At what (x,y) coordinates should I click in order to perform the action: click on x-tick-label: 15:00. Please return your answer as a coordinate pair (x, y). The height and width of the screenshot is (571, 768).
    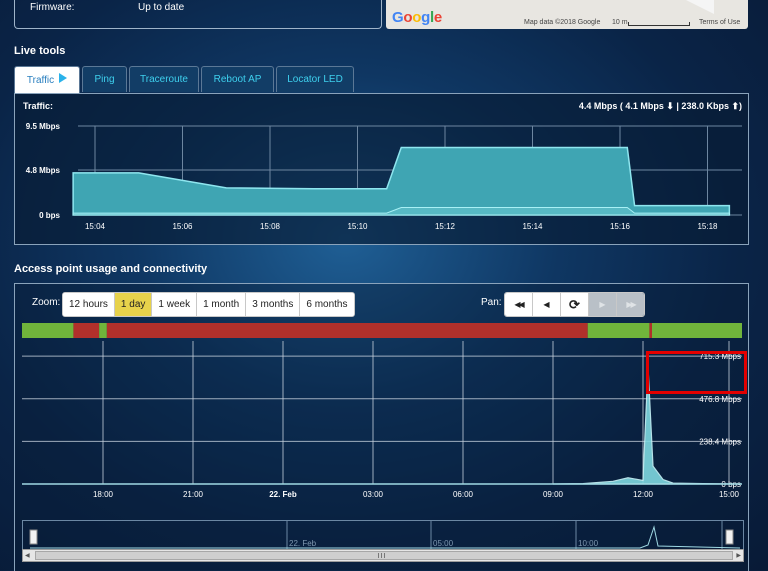
    Looking at the image, I should click on (729, 494).